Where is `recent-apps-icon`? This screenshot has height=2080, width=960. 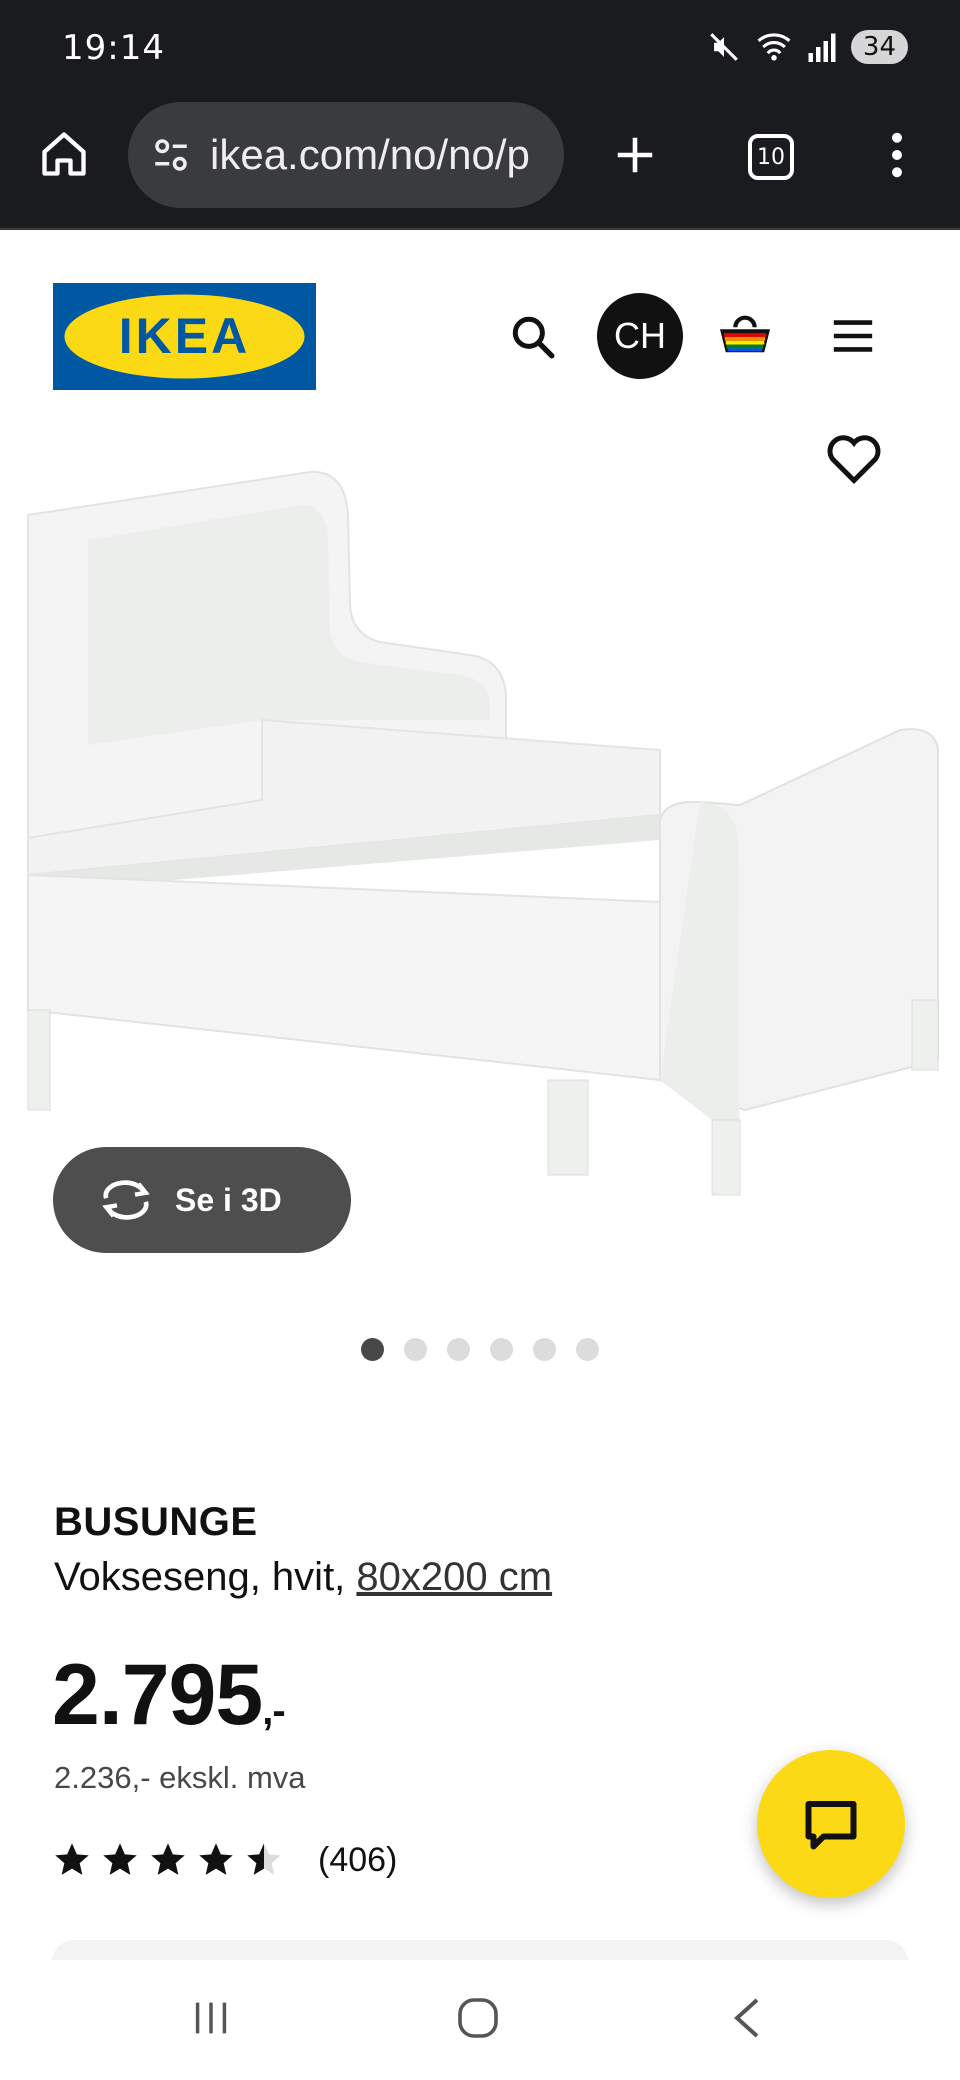 recent-apps-icon is located at coordinates (211, 2018).